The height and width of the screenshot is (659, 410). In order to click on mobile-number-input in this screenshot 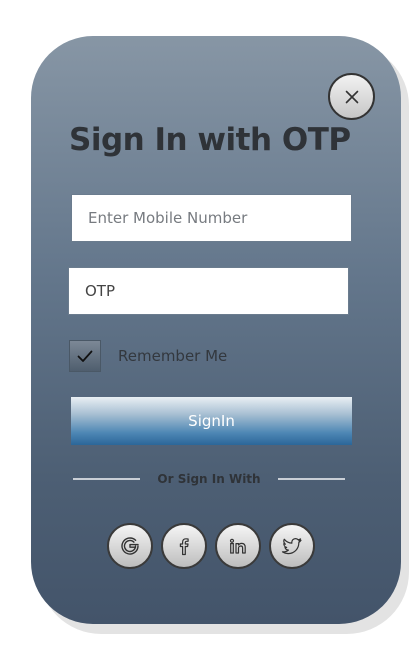, I will do `click(211, 218)`.